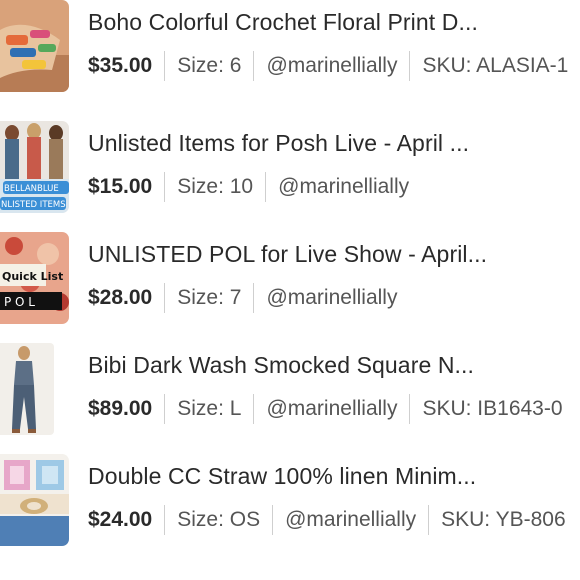 This screenshot has height=580, width=580. I want to click on thumb-label: BELLANBLUE, so click(31, 189).